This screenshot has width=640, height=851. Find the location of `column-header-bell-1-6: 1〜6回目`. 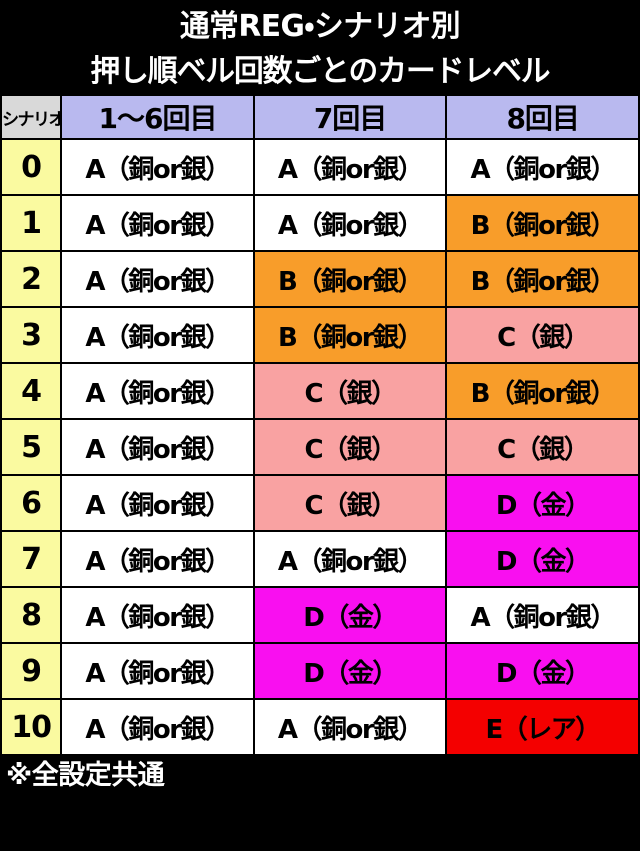

column-header-bell-1-6: 1〜6回目 is located at coordinates (157, 117).